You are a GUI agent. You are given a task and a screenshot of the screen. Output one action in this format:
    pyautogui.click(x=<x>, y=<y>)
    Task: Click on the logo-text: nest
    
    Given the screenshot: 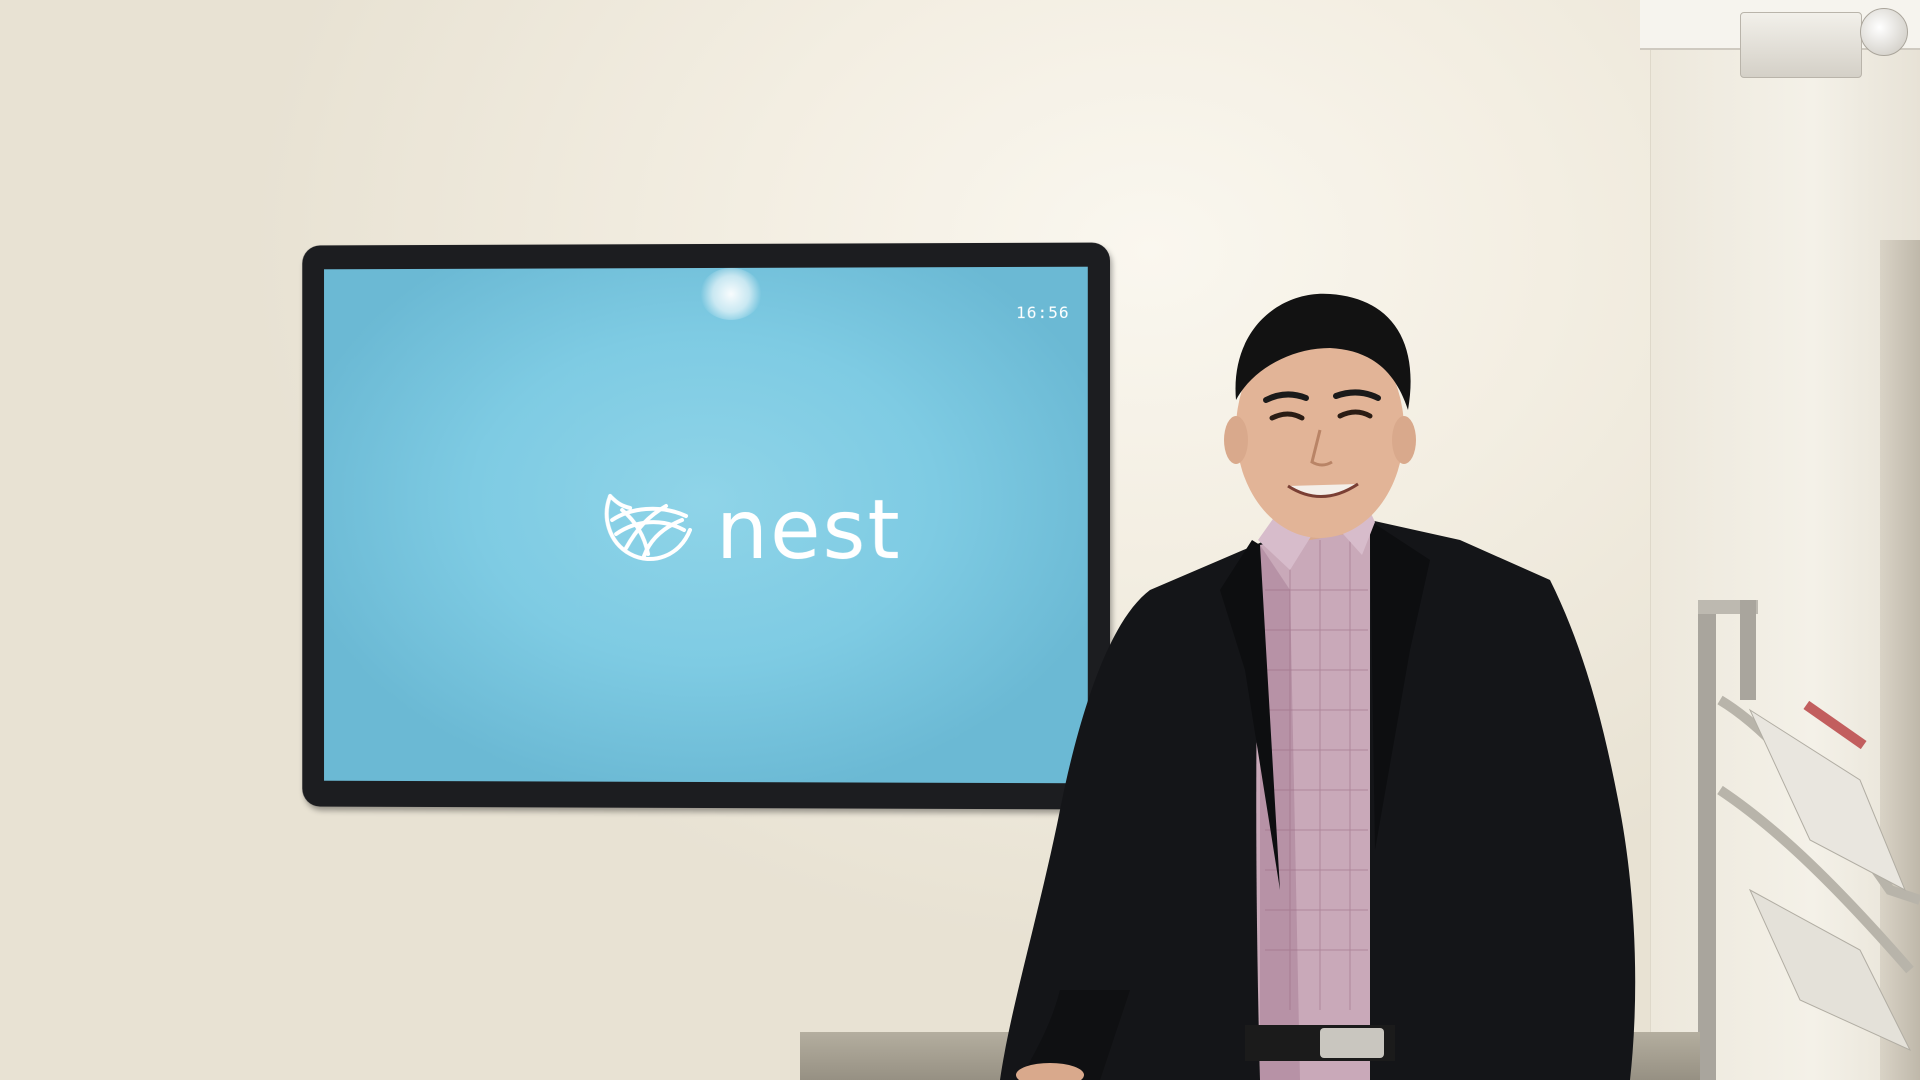 What is the action you would take?
    pyautogui.click(x=808, y=530)
    